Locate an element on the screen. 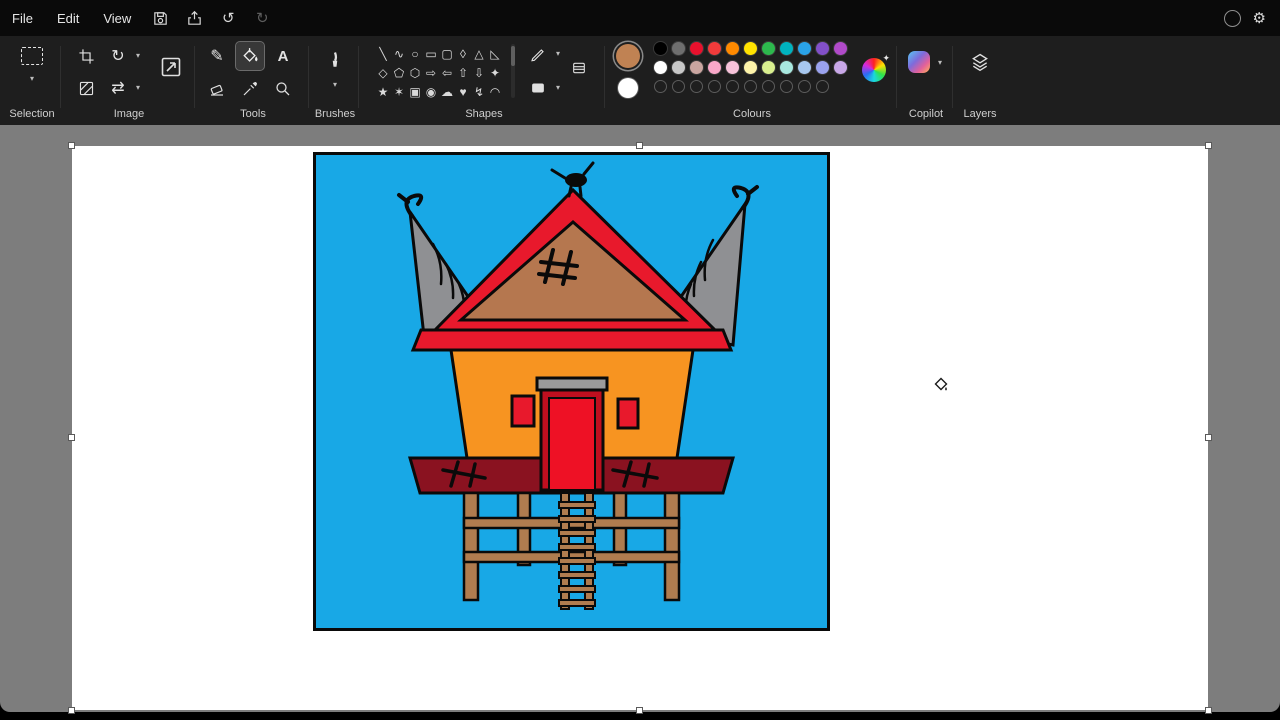 The image size is (1280, 720). menu-view: View is located at coordinates (117, 18).